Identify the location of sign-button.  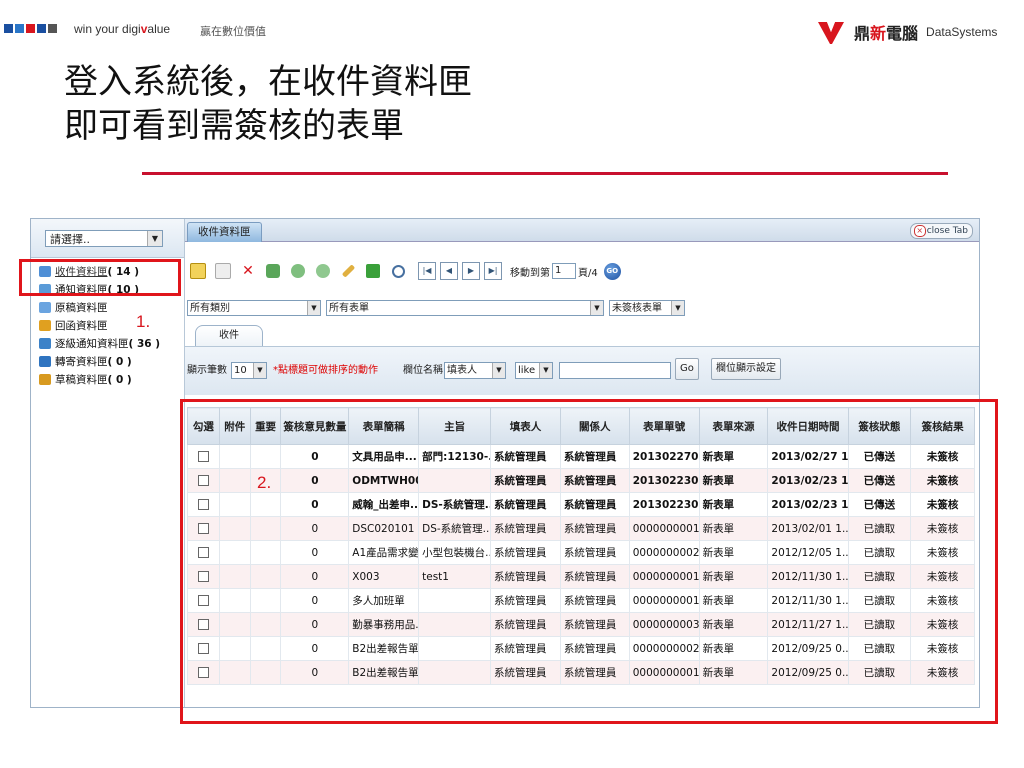
(323, 271).